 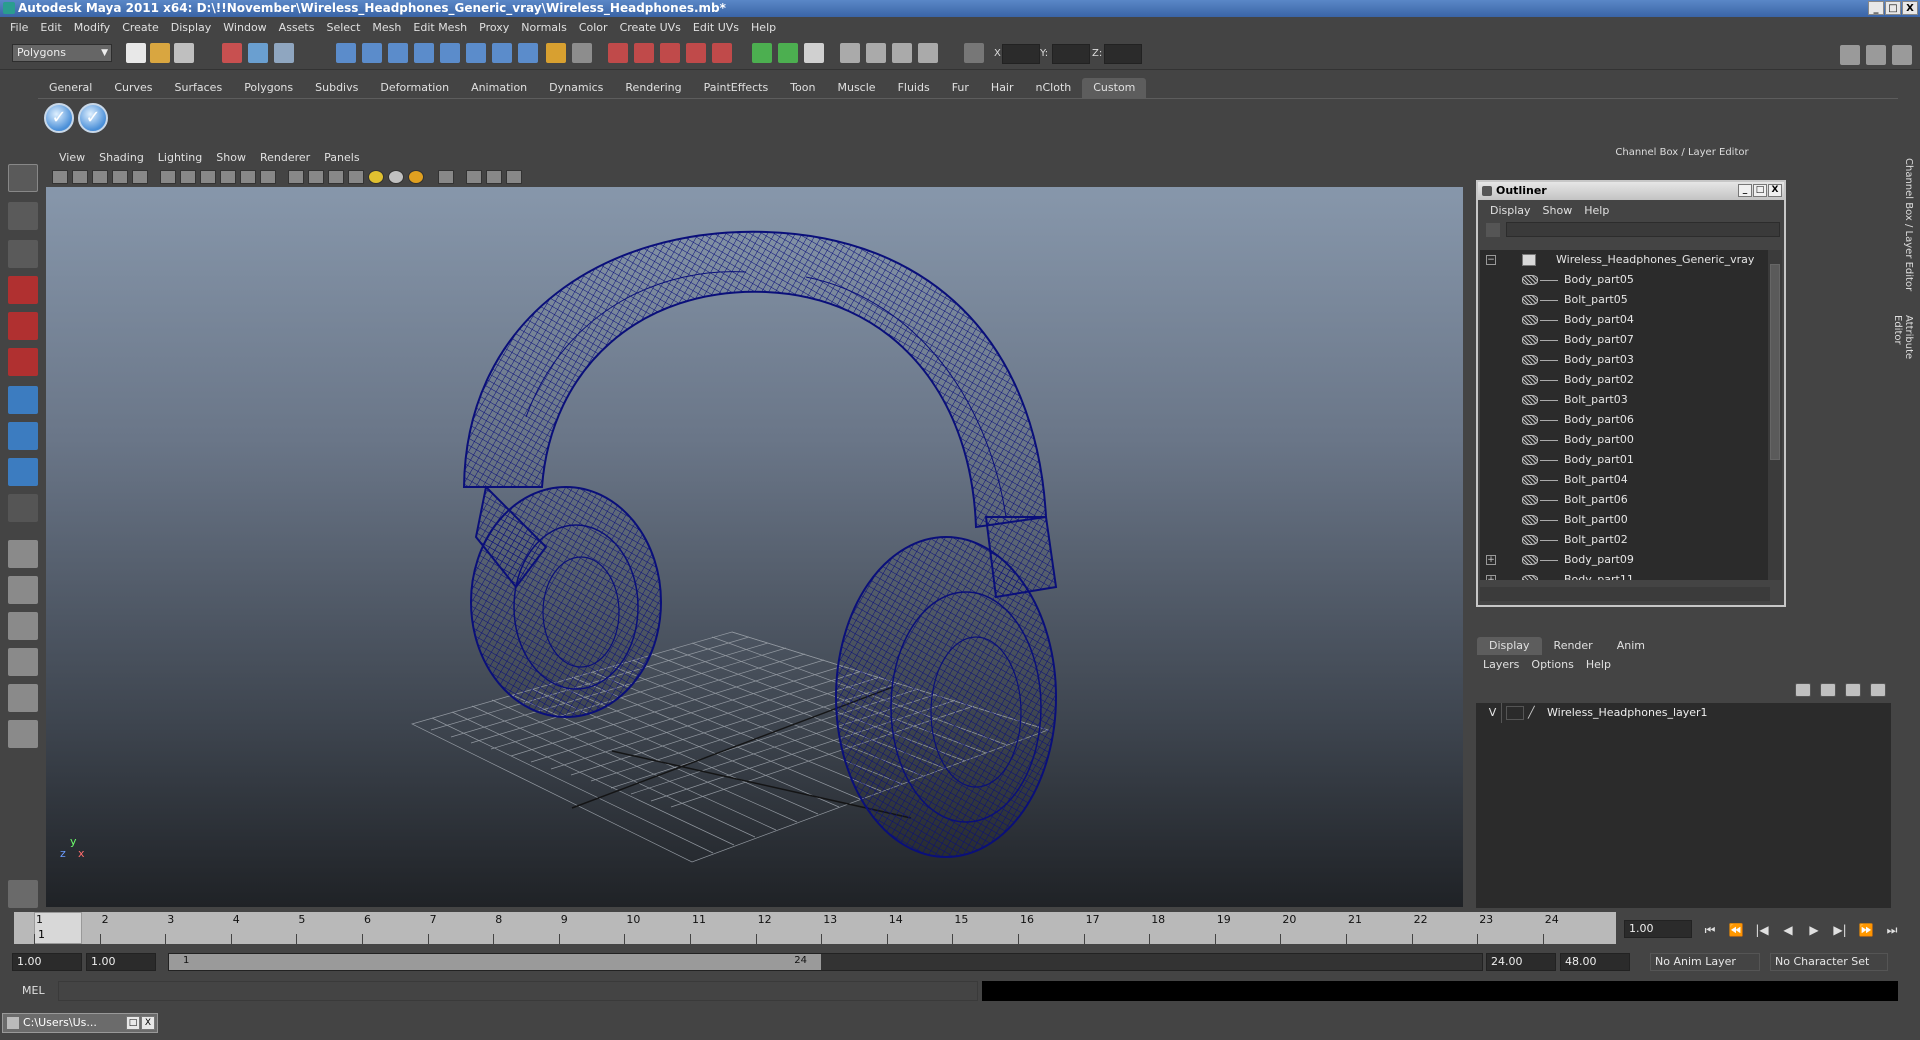 I want to click on shelf-tab-hair: Hair, so click(x=1002, y=88).